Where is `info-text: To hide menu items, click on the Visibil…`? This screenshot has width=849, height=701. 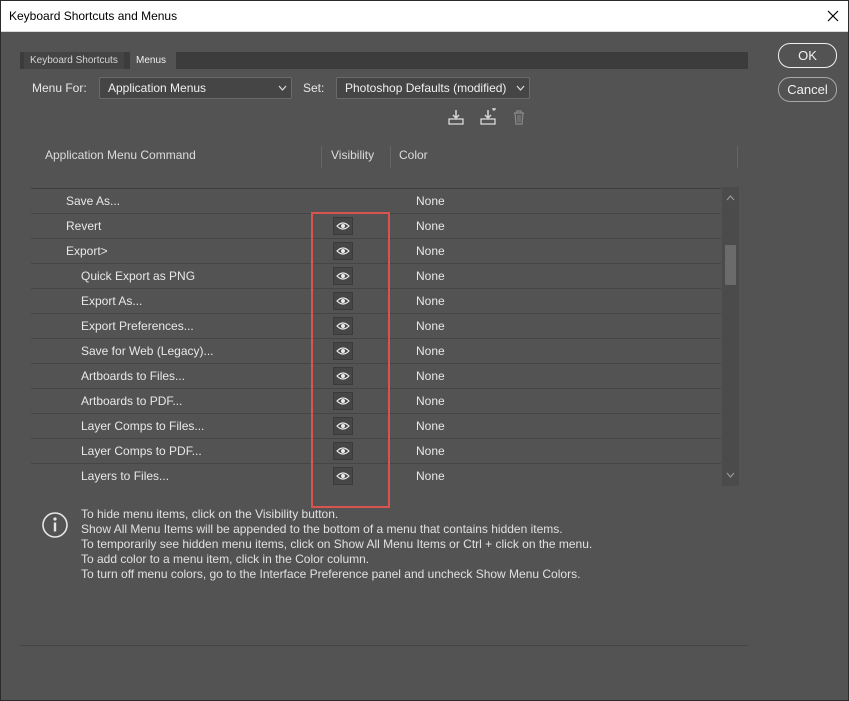 info-text: To hide menu items, click on the Visibil… is located at coordinates (381, 544).